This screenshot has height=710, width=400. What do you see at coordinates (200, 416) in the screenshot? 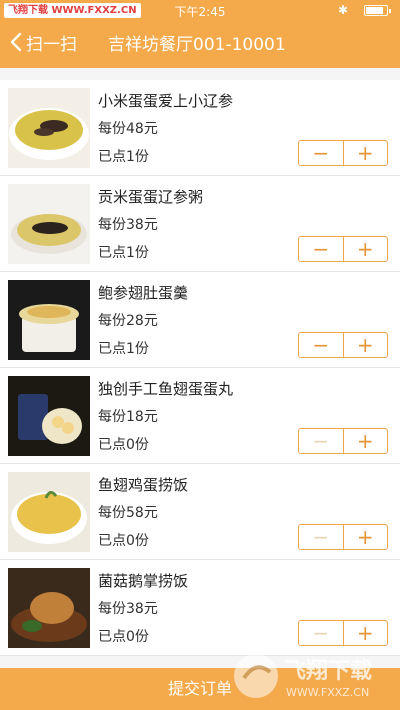
I see `list-item: 独创手工鱼翅蛋蛋丸 每份18元 已点0份 − +` at bounding box center [200, 416].